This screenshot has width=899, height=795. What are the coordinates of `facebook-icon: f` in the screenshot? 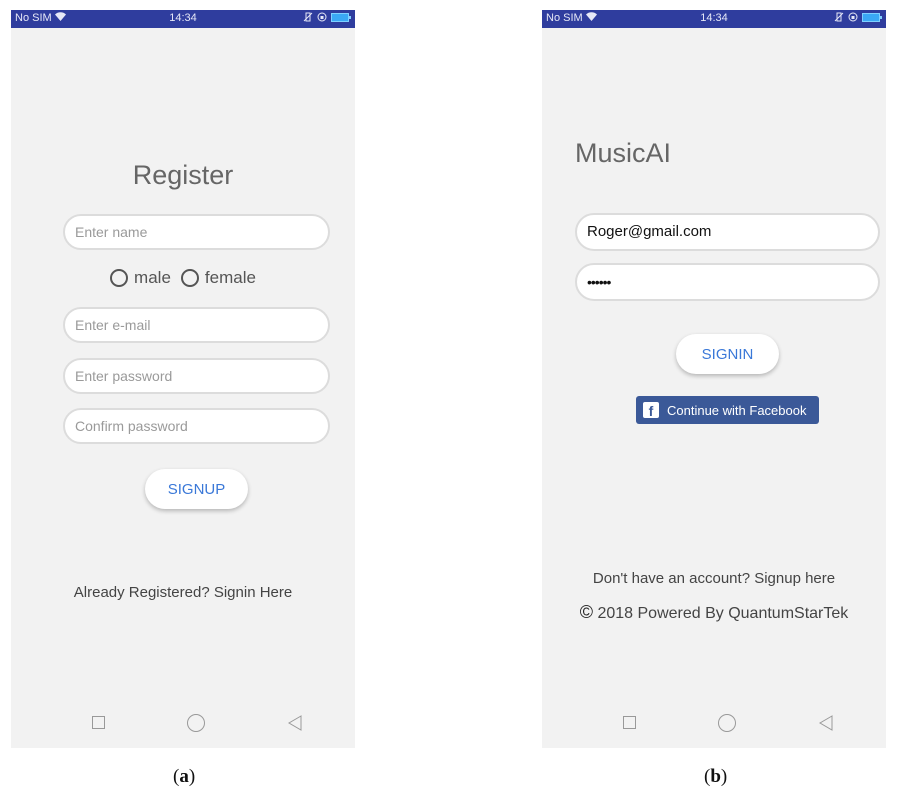 It's located at (651, 410).